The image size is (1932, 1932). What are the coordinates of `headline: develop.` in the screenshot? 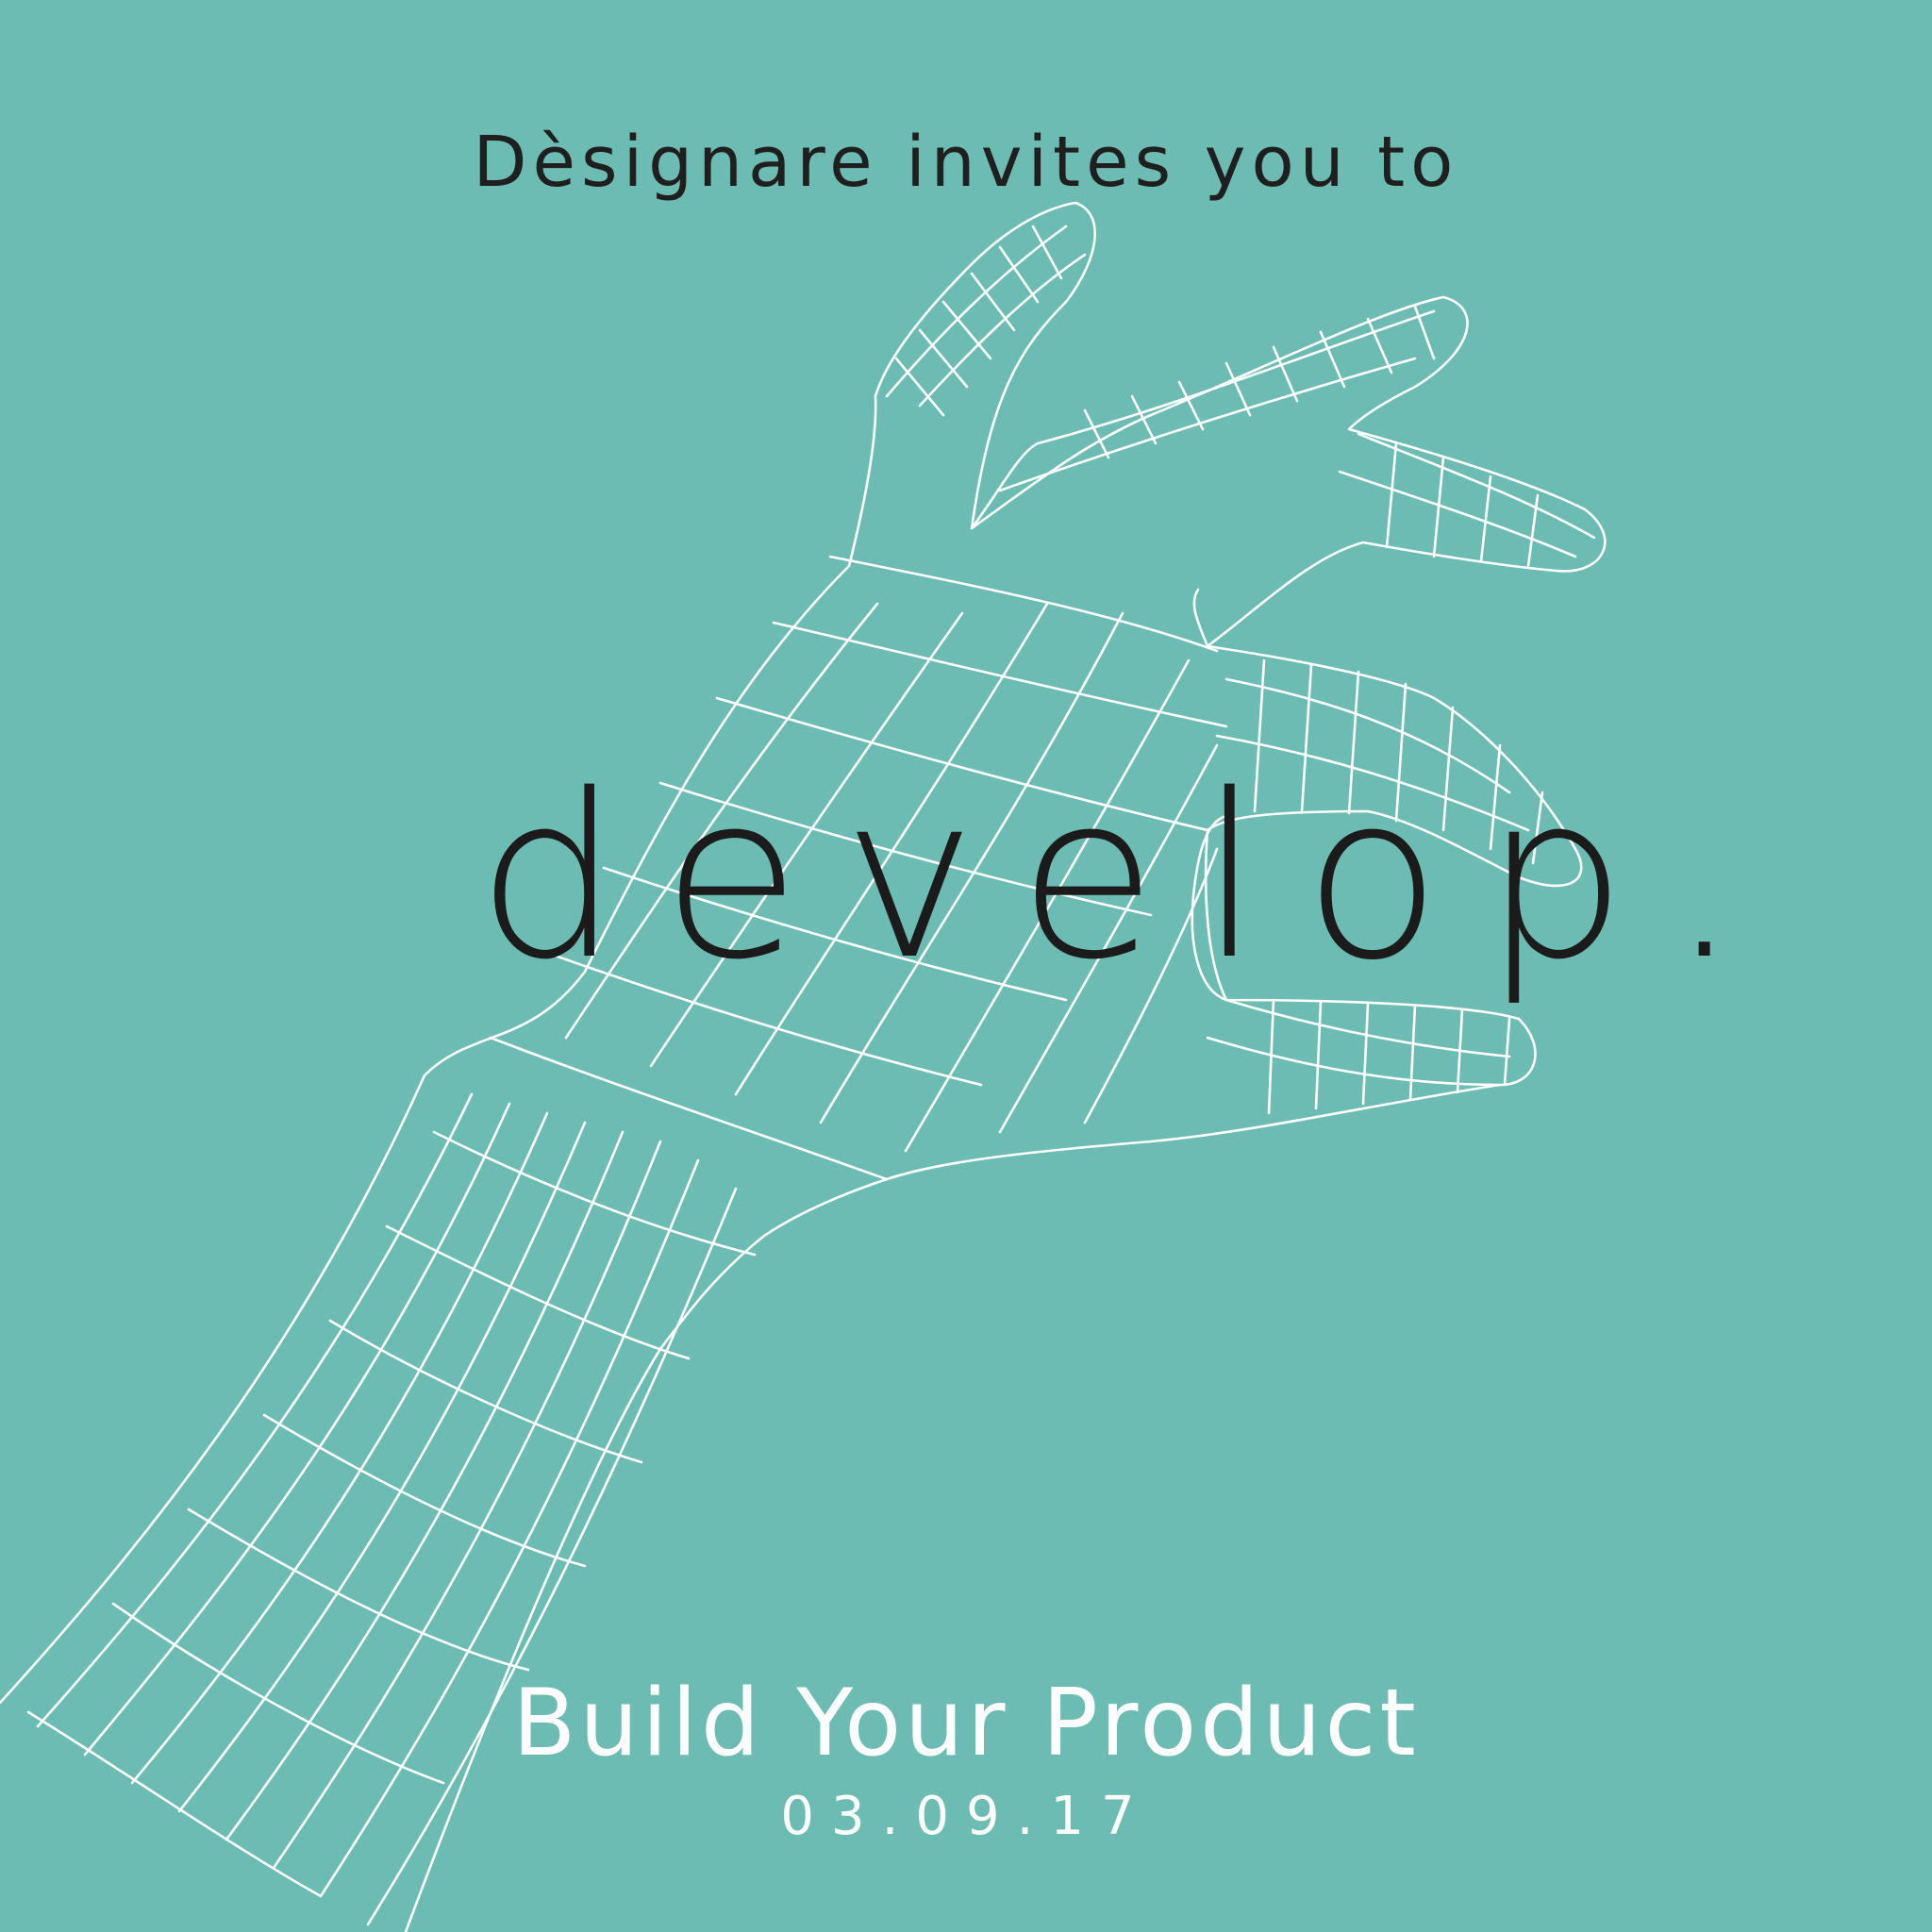 It's located at (1129, 877).